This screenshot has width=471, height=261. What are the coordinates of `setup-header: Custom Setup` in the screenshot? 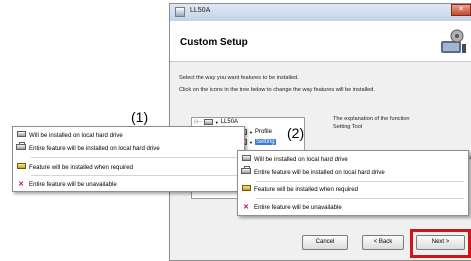 It's located at (320, 41).